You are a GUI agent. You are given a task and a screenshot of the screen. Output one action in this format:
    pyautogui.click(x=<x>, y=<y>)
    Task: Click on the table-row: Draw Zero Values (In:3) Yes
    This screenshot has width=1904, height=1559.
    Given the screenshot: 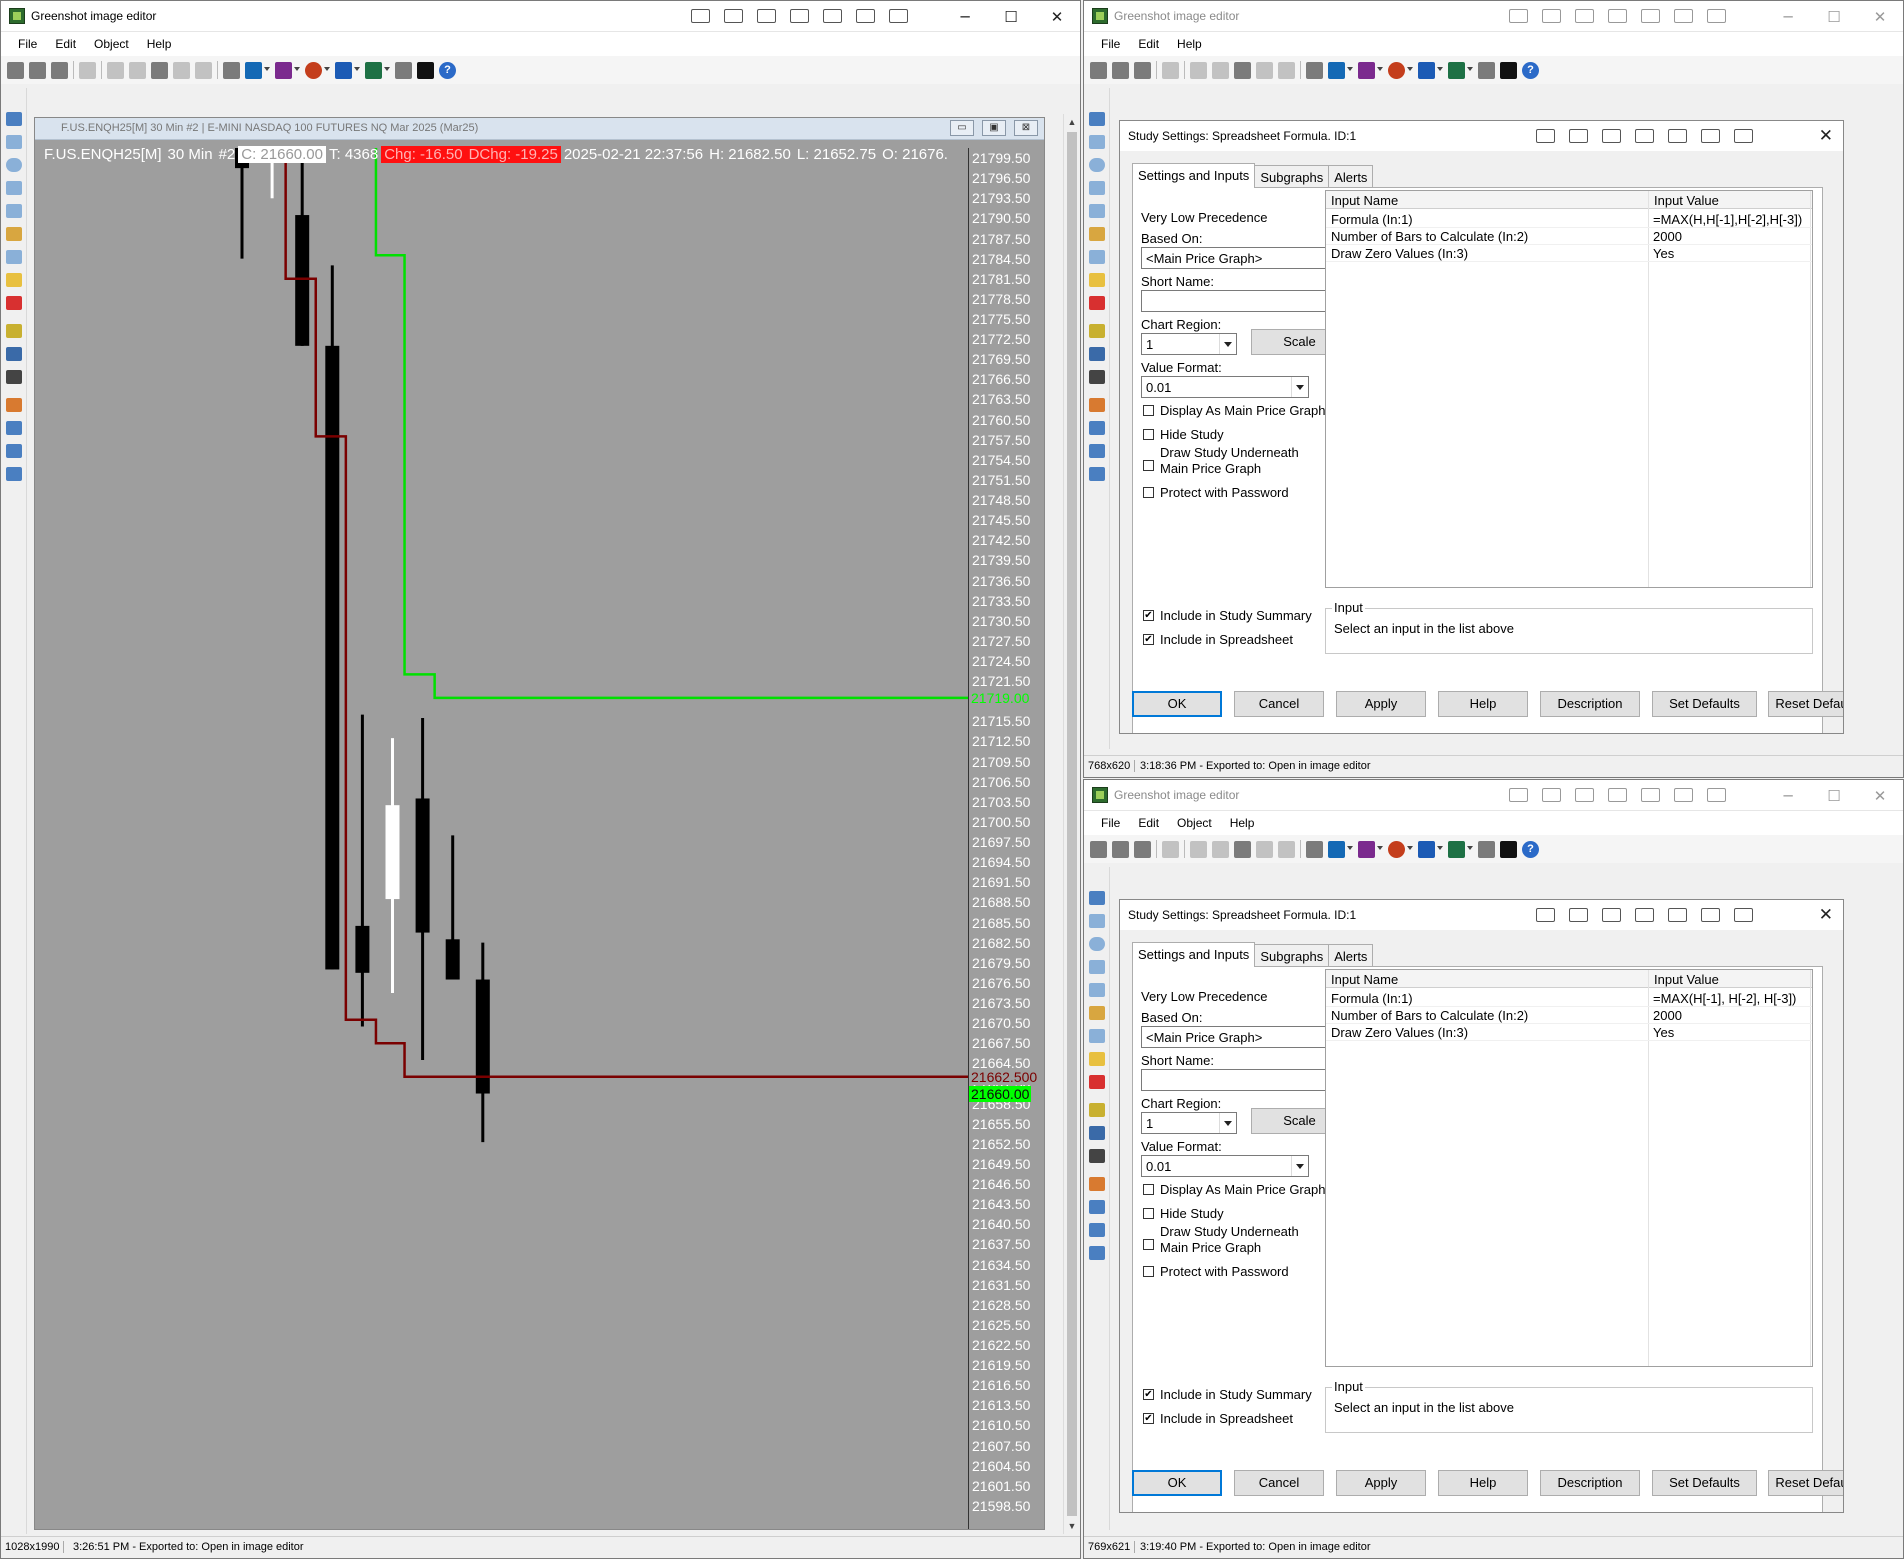 What is the action you would take?
    pyautogui.click(x=1569, y=1032)
    